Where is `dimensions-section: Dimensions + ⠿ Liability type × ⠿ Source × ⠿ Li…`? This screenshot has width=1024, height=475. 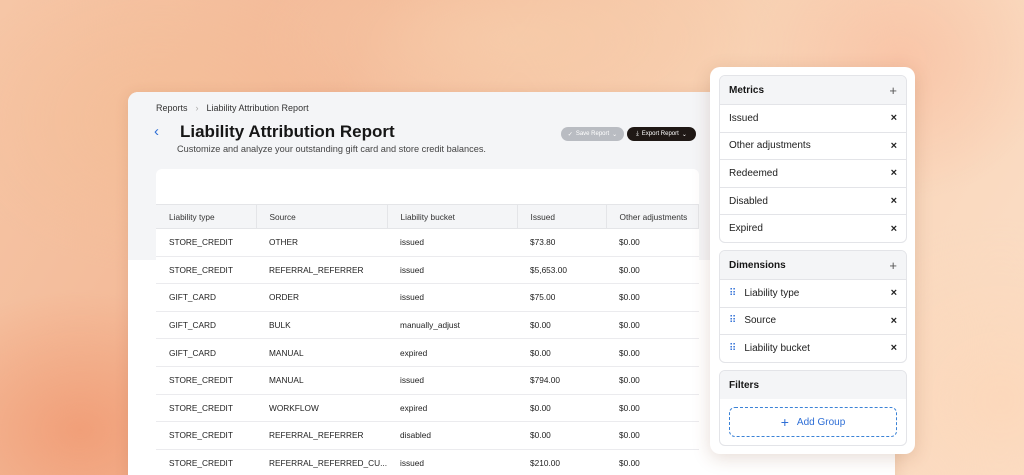 dimensions-section: Dimensions + ⠿ Liability type × ⠿ Source × ⠿ Li… is located at coordinates (813, 306).